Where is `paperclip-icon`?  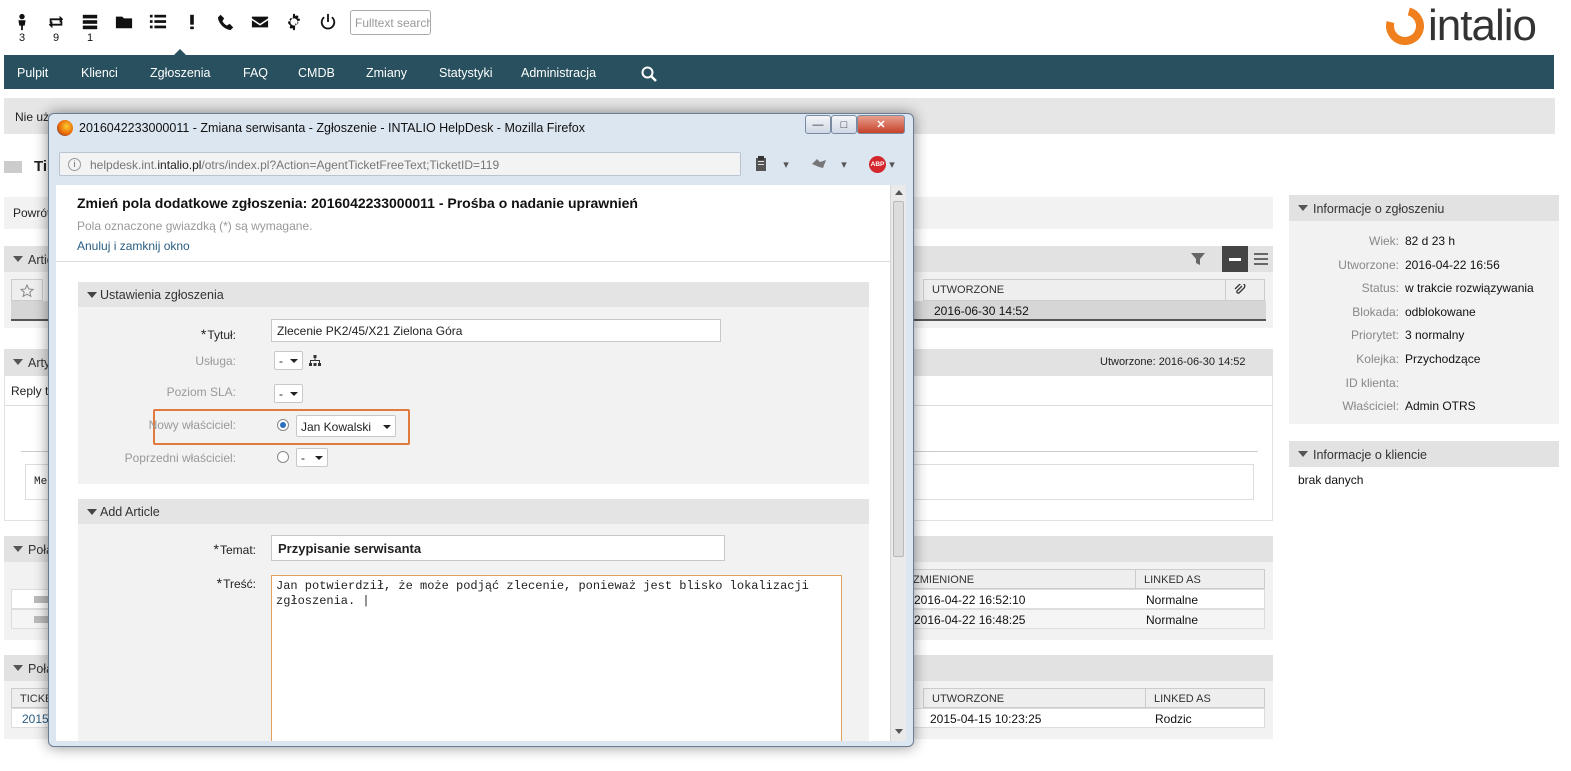 paperclip-icon is located at coordinates (1240, 288).